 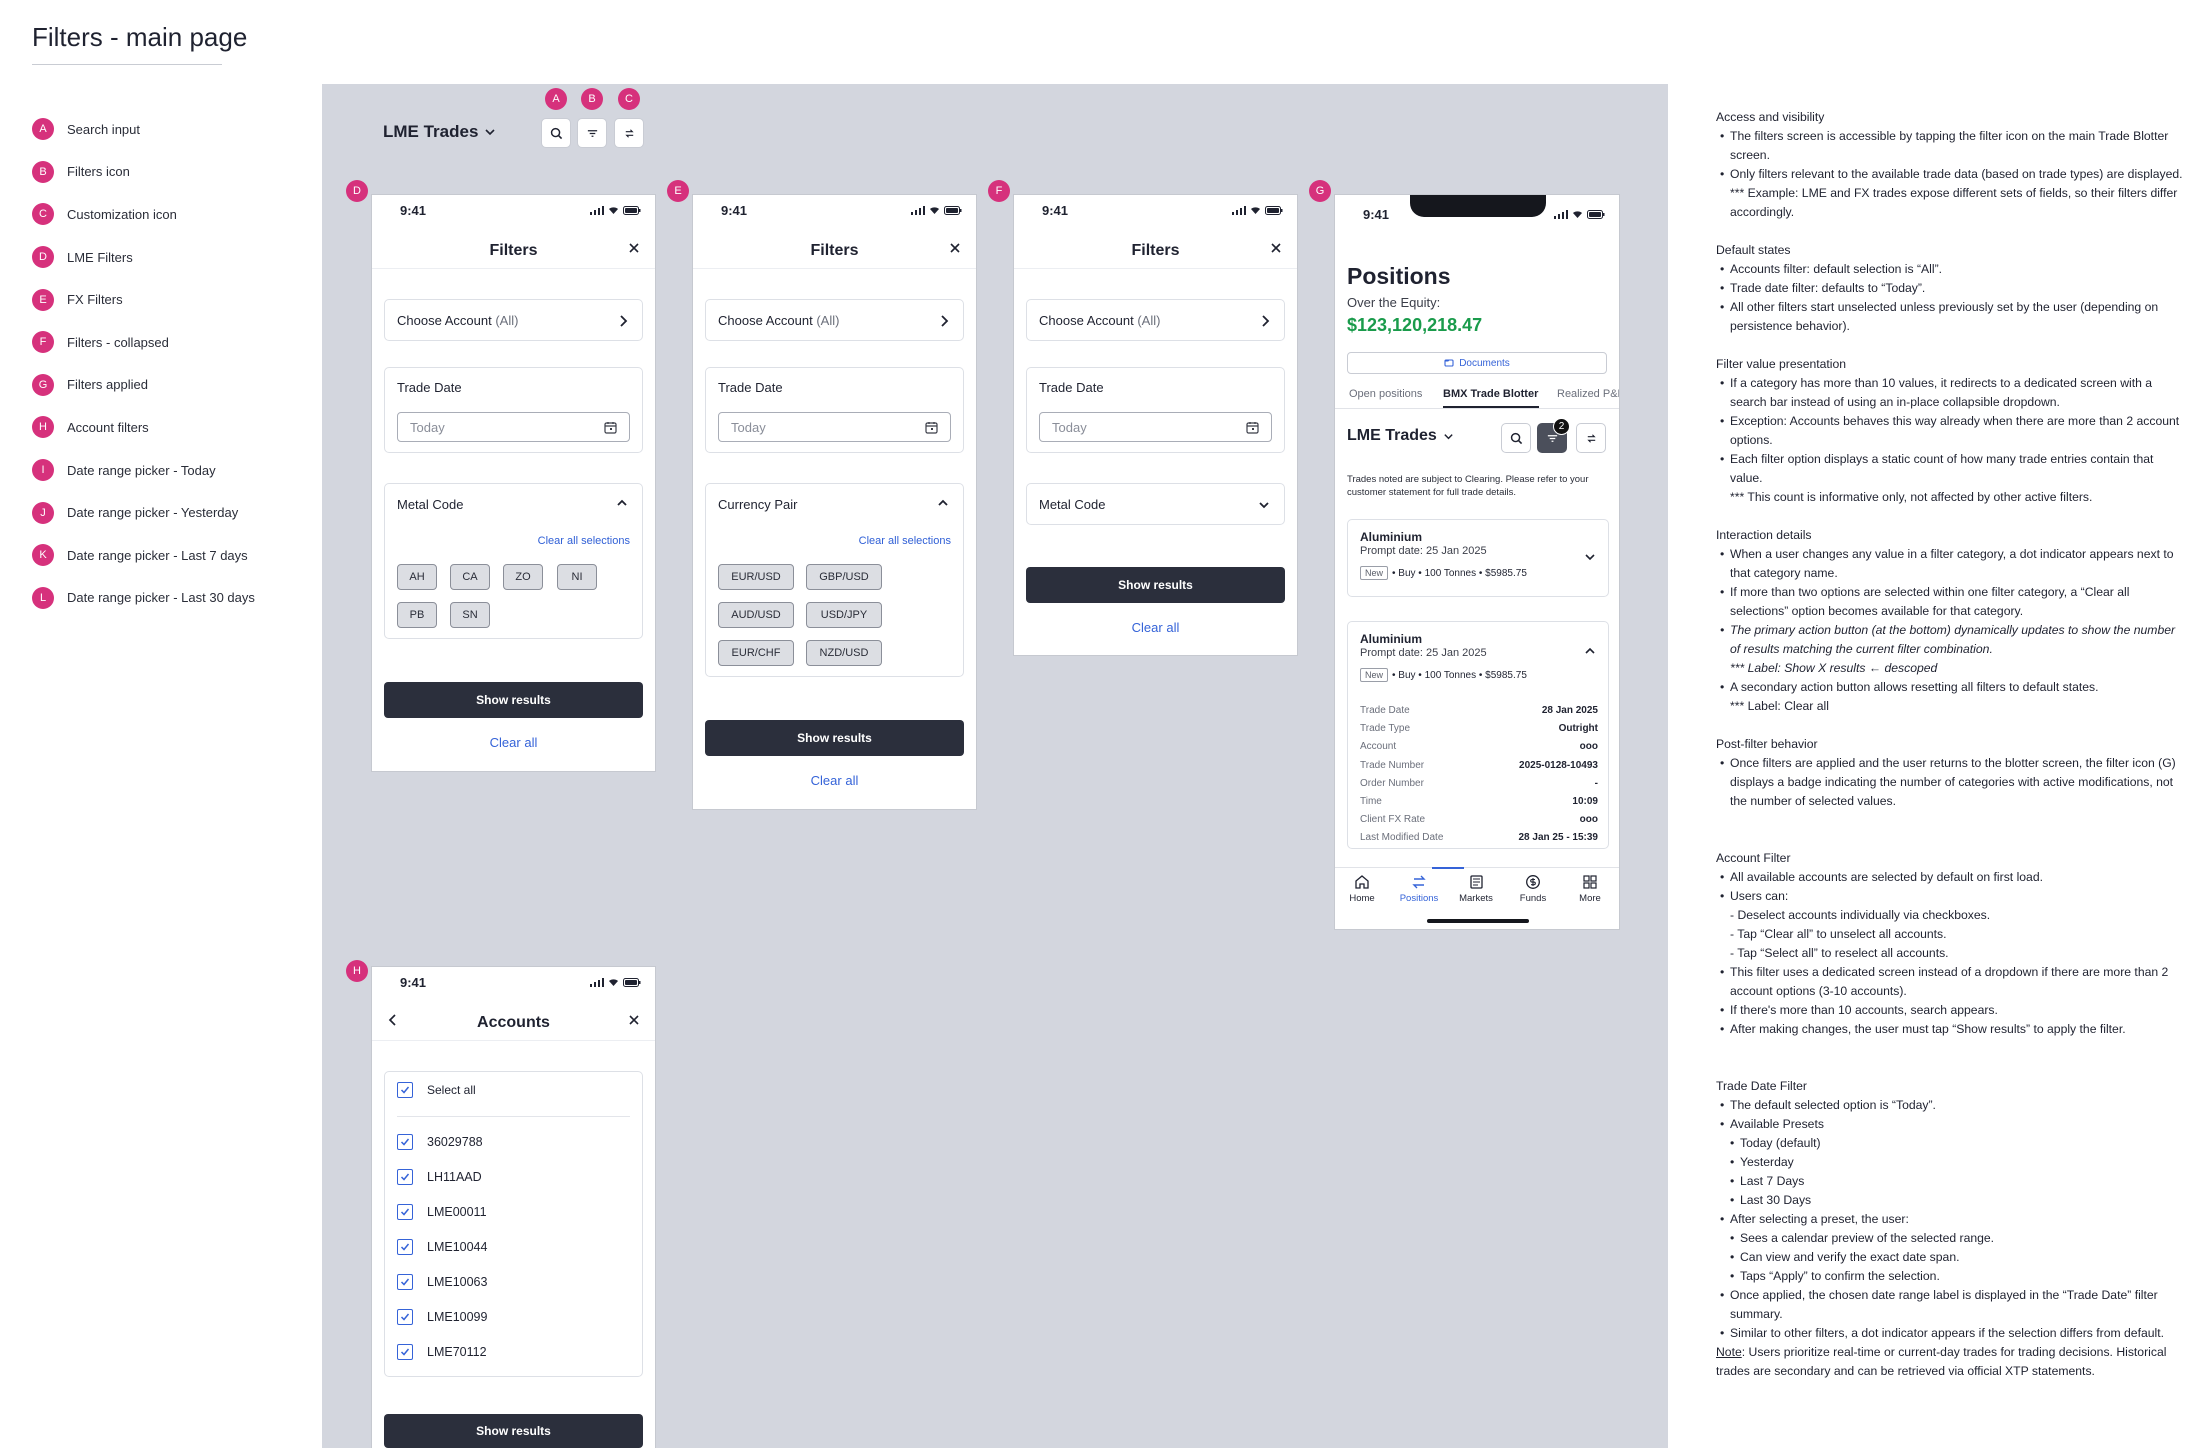 I want to click on metal-code-collapsed: Metal Code, so click(x=1155, y=504).